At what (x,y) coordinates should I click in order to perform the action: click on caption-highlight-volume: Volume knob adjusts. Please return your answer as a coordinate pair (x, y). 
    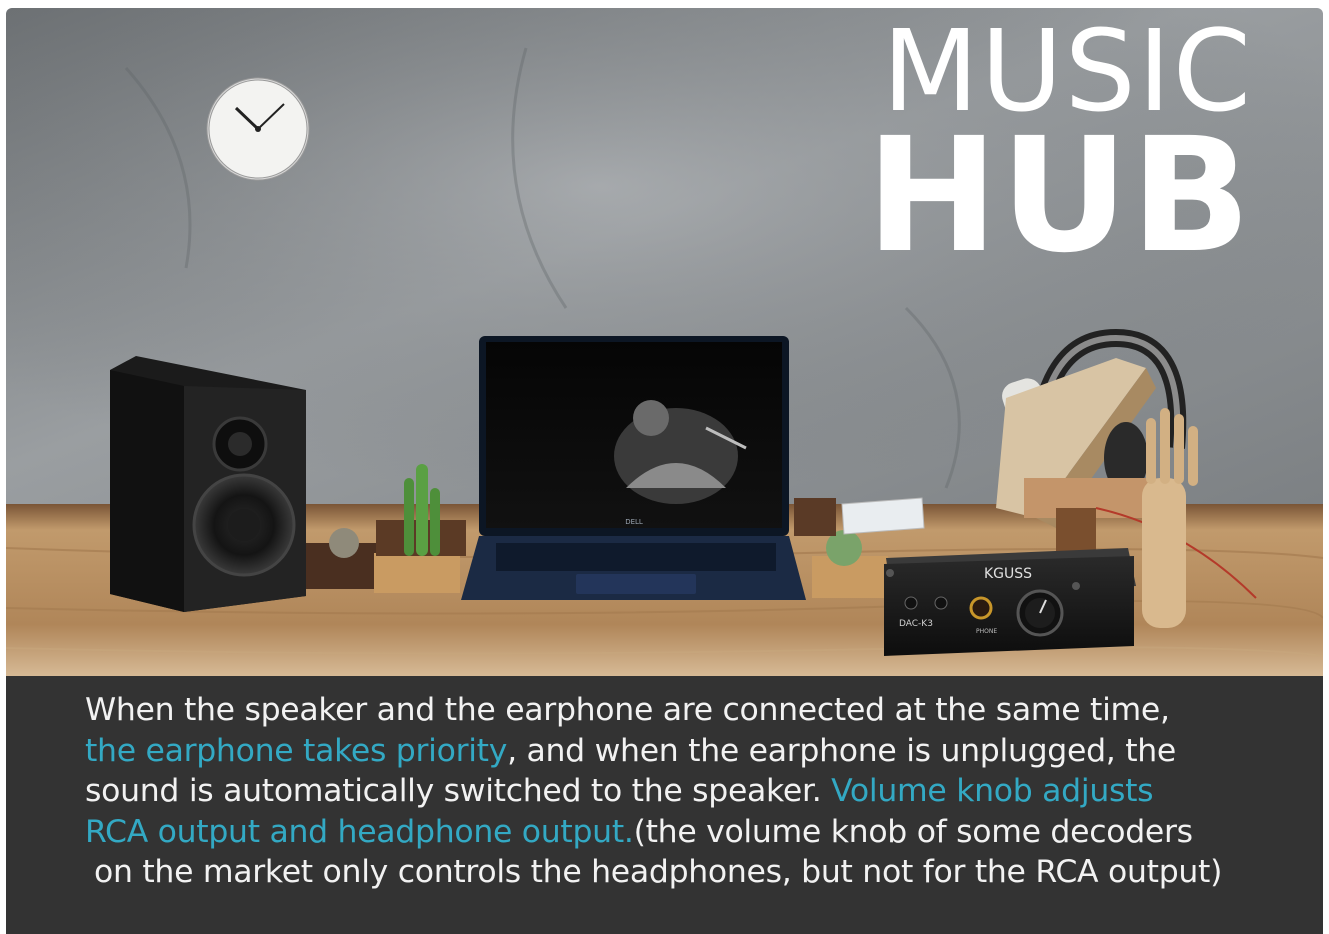
    Looking at the image, I should click on (992, 791).